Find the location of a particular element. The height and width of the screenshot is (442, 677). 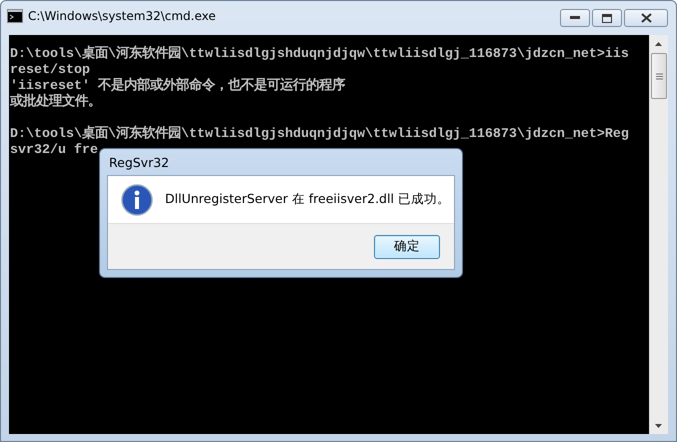

scrollbar is located at coordinates (658, 234).